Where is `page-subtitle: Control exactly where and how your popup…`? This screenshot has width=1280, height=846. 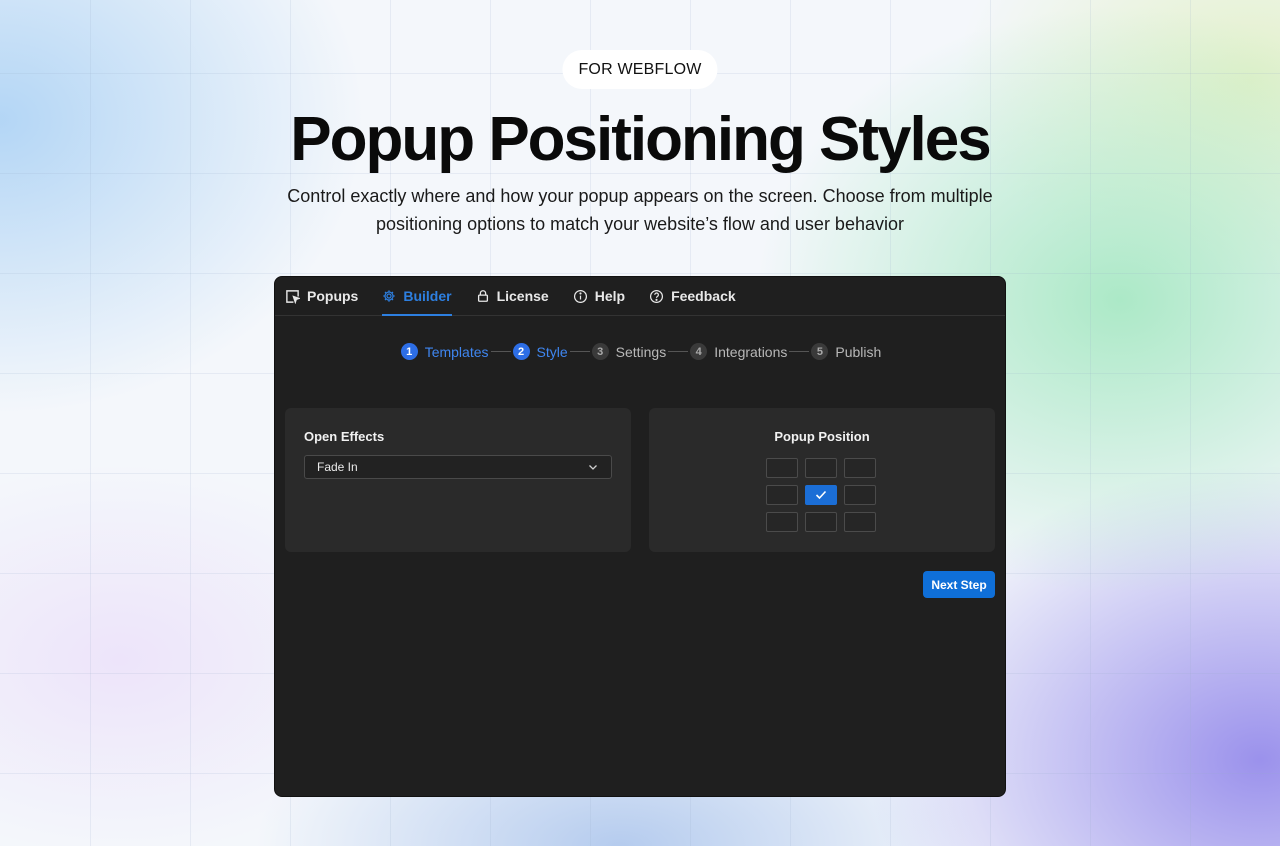 page-subtitle: Control exactly where and how your popup… is located at coordinates (640, 210).